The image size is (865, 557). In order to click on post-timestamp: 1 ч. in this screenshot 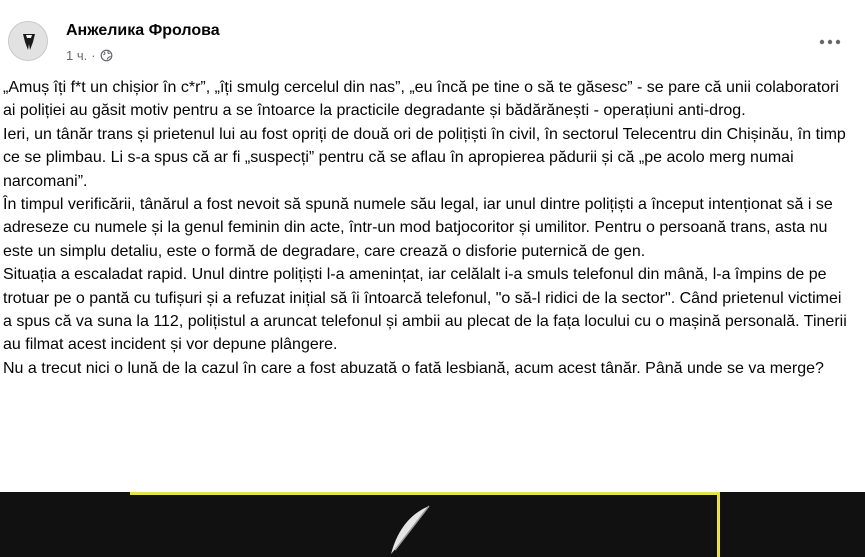, I will do `click(76, 55)`.